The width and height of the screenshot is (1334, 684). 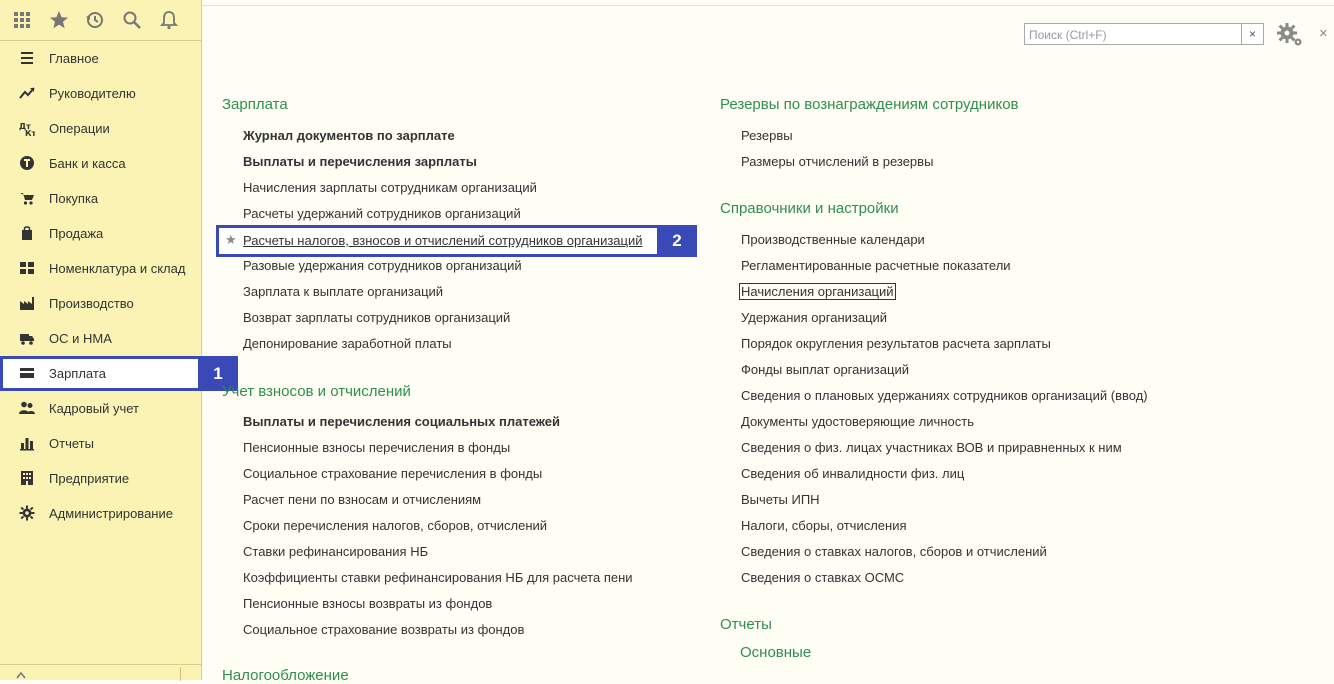 I want to click on sidebar-item-label: Продажа, so click(x=76, y=233).